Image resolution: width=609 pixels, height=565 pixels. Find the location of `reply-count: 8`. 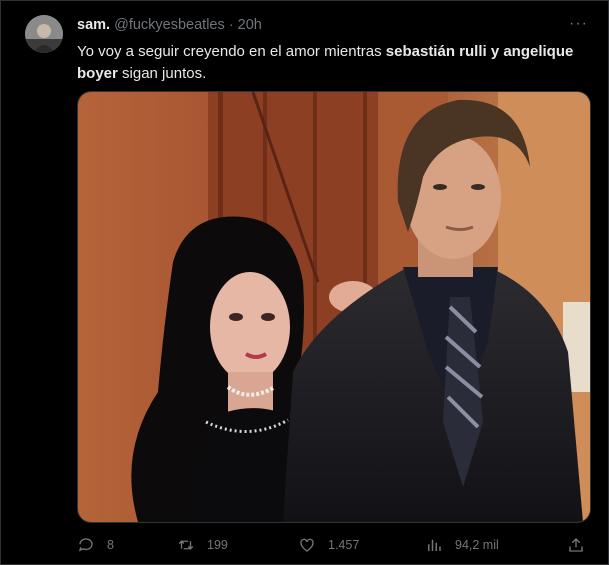

reply-count: 8 is located at coordinates (110, 545).